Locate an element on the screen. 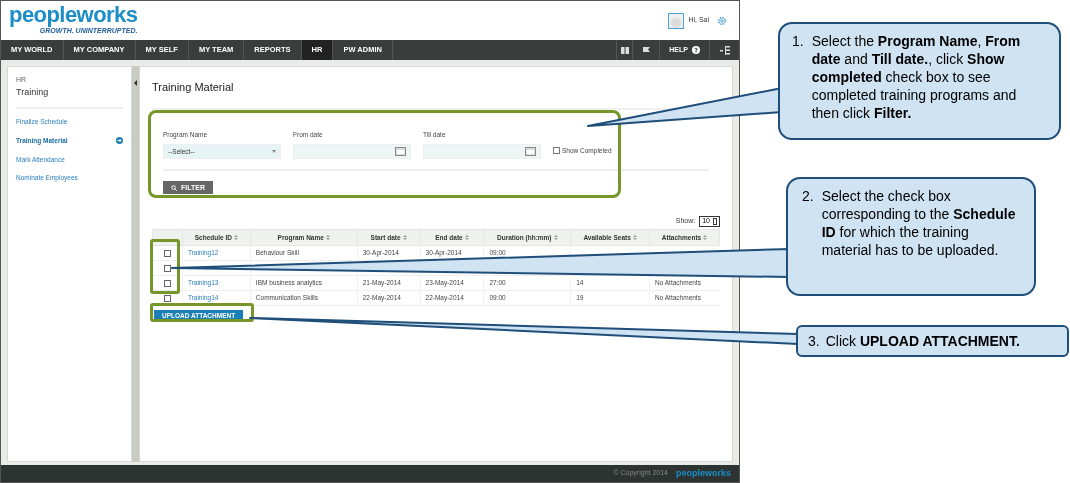  spinner-icon is located at coordinates (715, 221).